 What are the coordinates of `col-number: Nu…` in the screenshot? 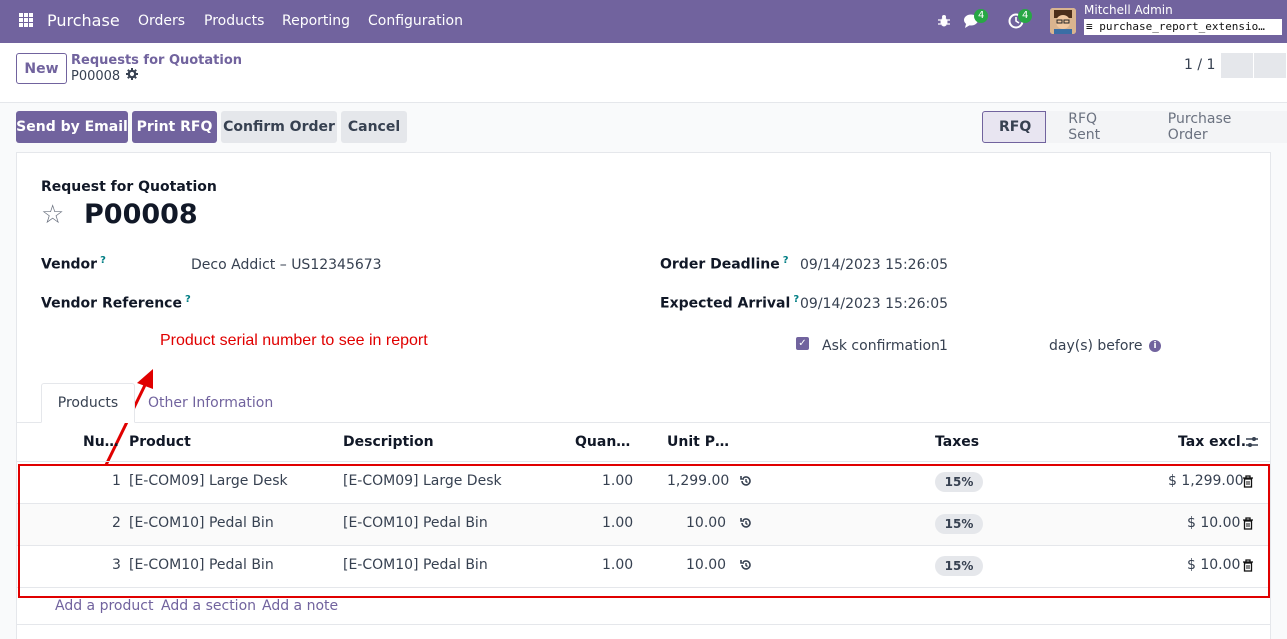 It's located at (101, 442).